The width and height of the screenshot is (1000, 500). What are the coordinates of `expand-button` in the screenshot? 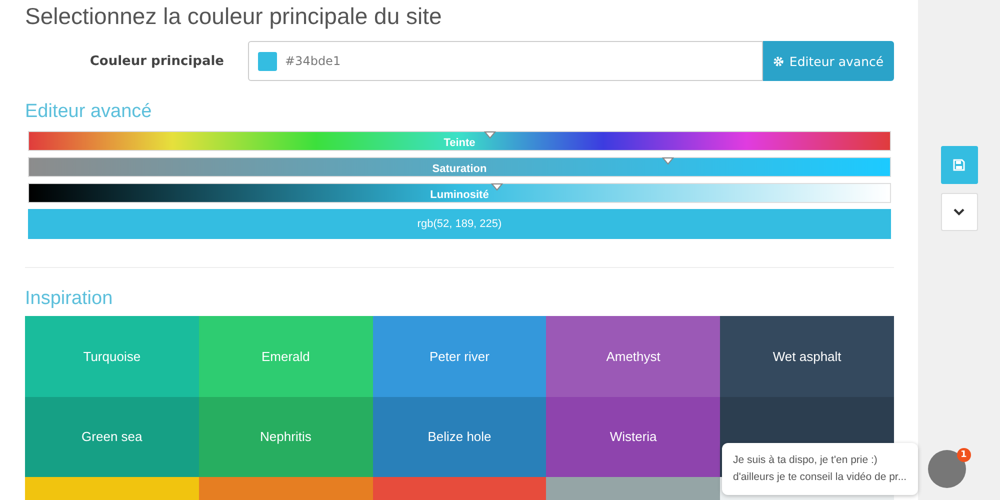 It's located at (959, 212).